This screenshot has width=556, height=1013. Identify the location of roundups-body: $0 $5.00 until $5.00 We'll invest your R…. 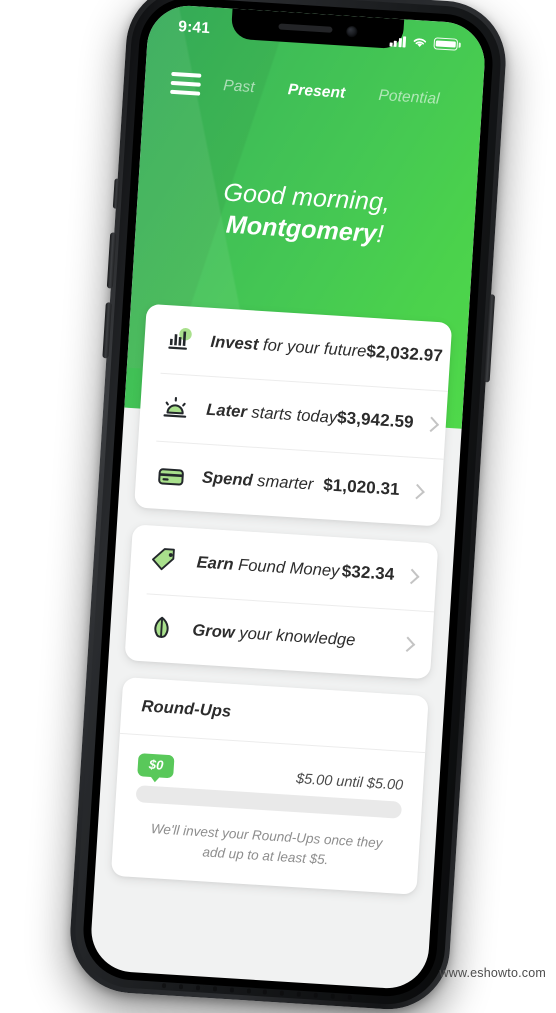
(268, 814).